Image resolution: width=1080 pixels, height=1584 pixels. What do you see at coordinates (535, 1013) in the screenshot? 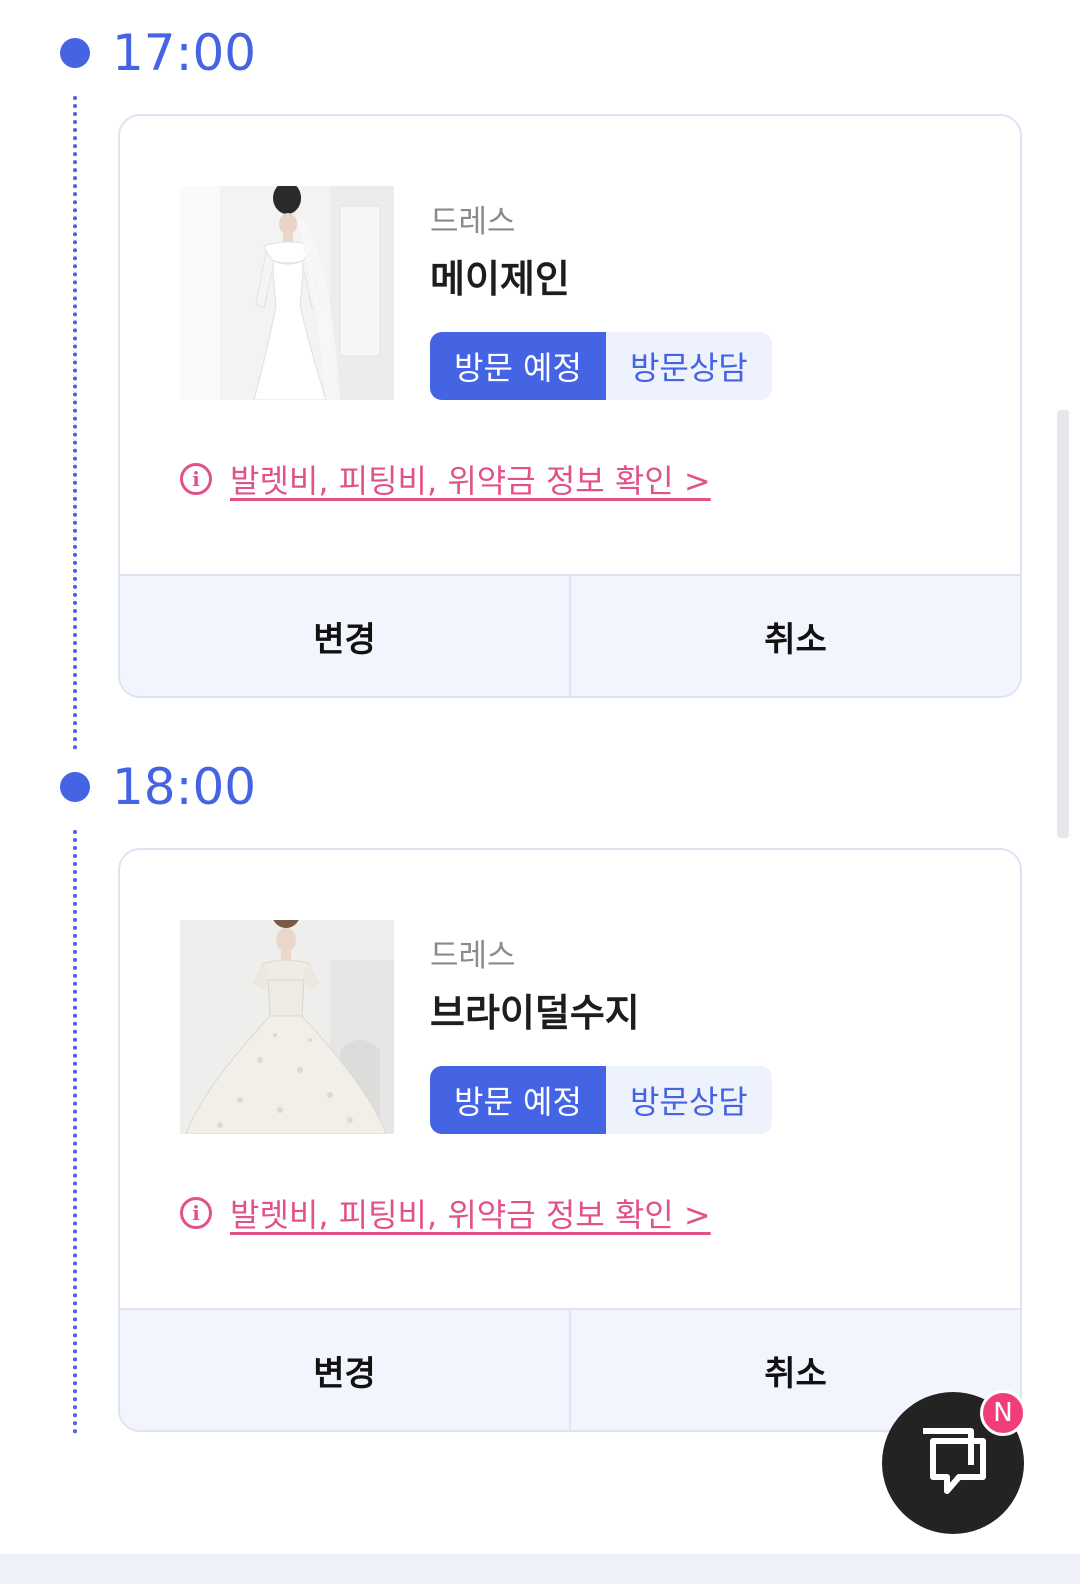
I see `shop-name: 브라이덜수지` at bounding box center [535, 1013].